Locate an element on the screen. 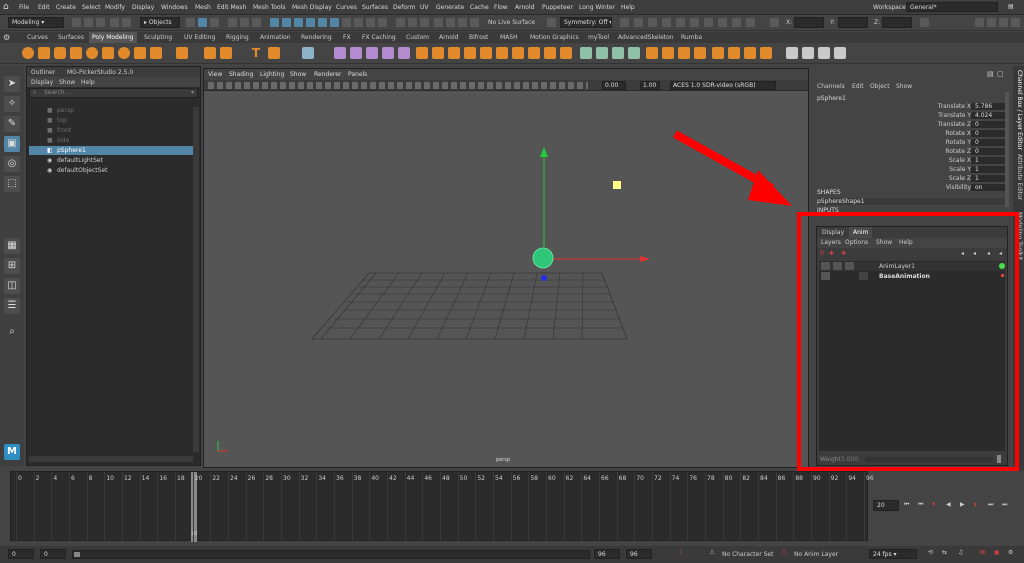 This screenshot has width=1024, height=563. color-space-dropdown: ACES 1.0 SDR-video (sRGB) is located at coordinates (723, 85).